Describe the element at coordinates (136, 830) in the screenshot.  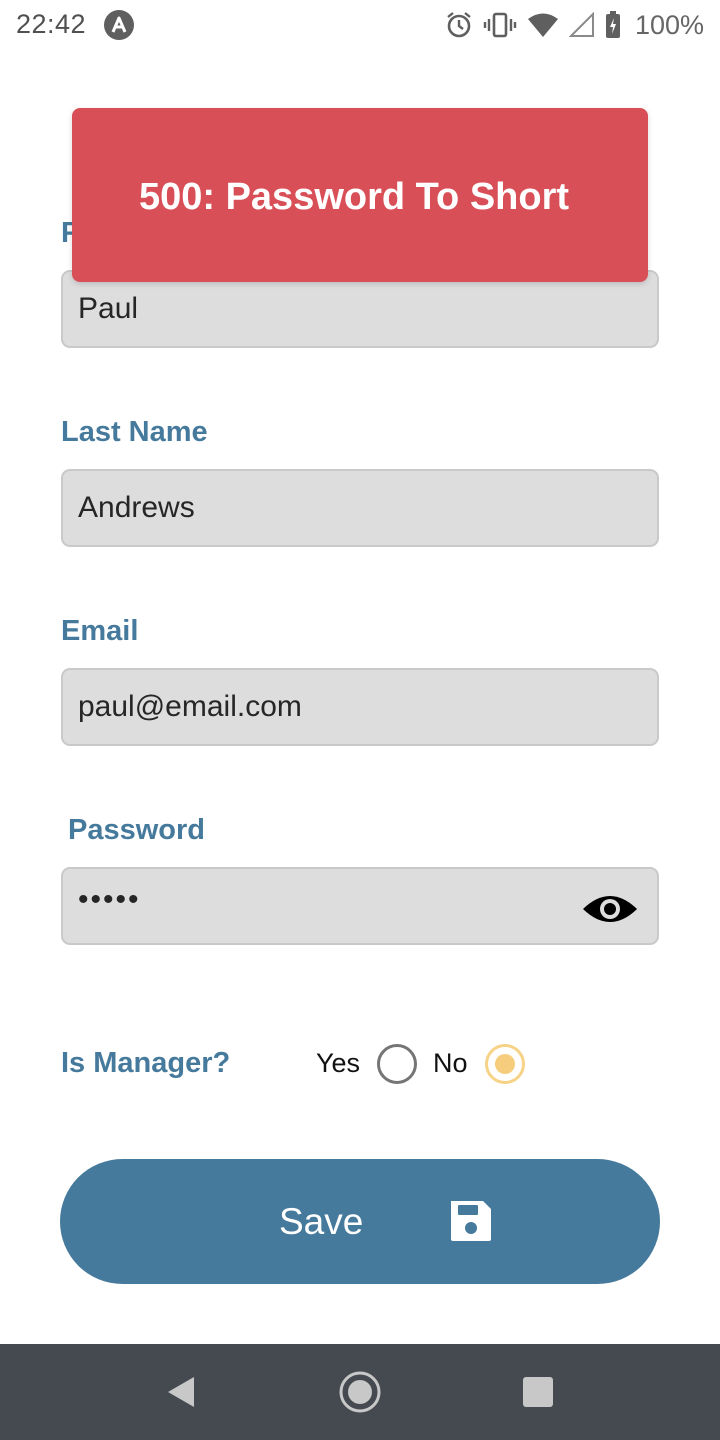
I see `password-label: Password` at that location.